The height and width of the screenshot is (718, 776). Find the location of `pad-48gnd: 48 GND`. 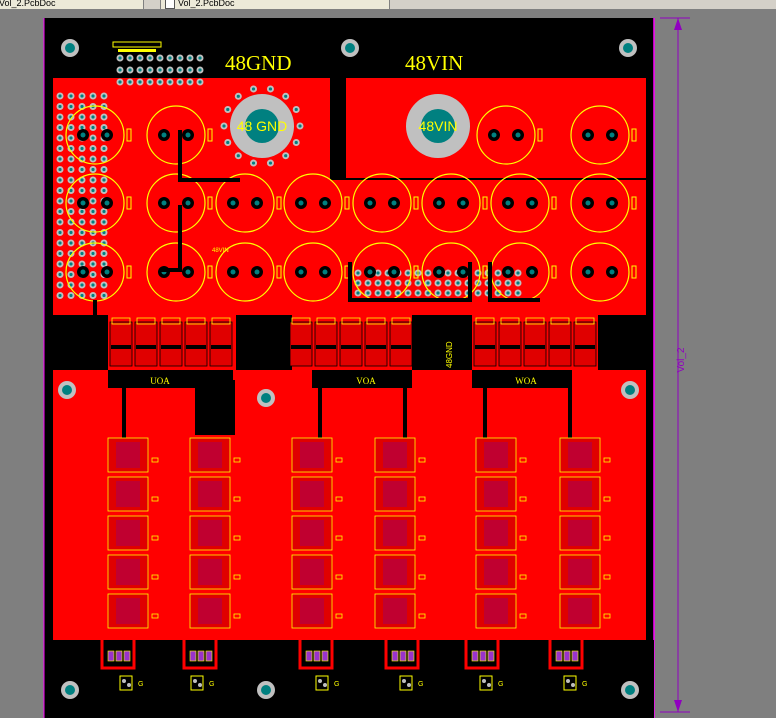

pad-48gnd: 48 GND is located at coordinates (262, 126).